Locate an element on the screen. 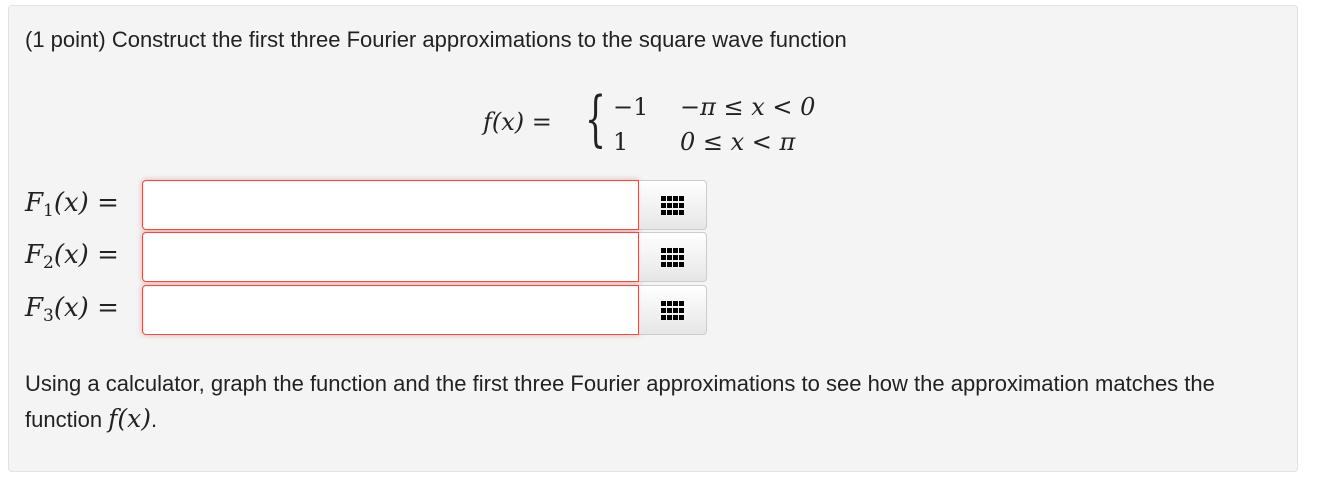 Image resolution: width=1327 pixels, height=484 pixels. left-brace: { is located at coordinates (596, 119).